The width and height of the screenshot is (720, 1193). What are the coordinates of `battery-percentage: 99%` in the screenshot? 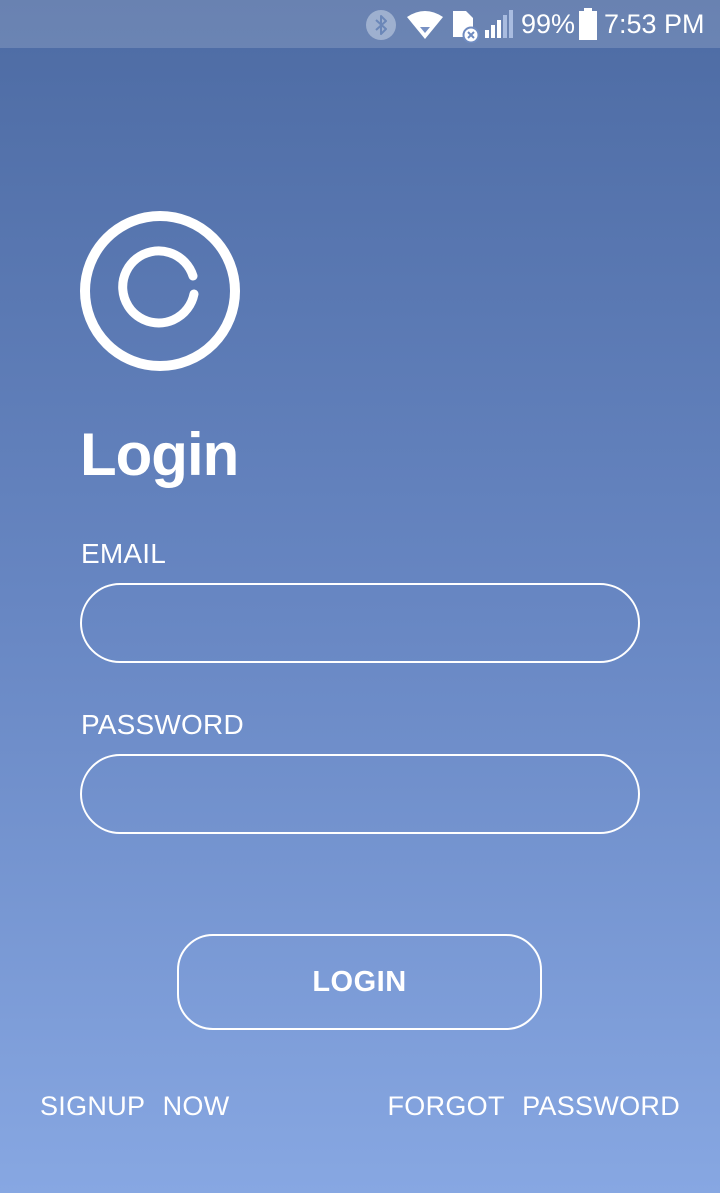 It's located at (548, 24).